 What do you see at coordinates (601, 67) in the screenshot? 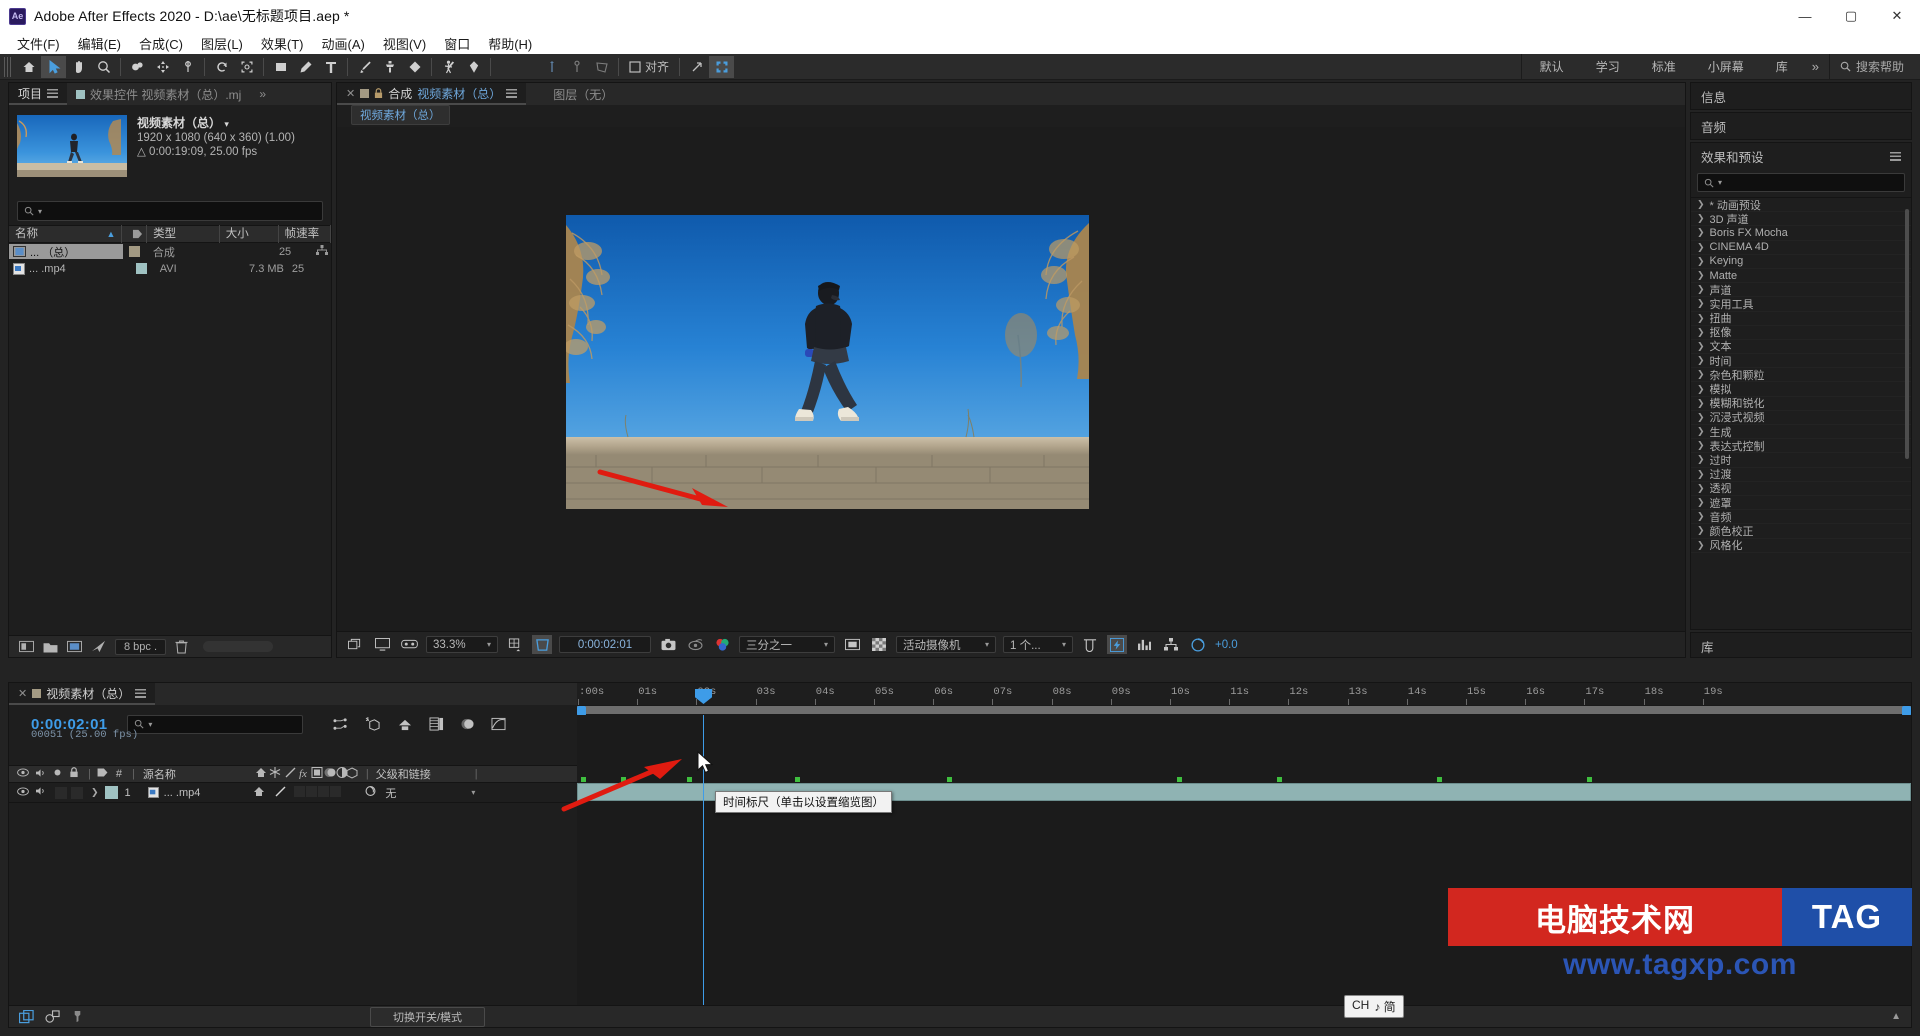
I see `snap-shape-icon` at bounding box center [601, 67].